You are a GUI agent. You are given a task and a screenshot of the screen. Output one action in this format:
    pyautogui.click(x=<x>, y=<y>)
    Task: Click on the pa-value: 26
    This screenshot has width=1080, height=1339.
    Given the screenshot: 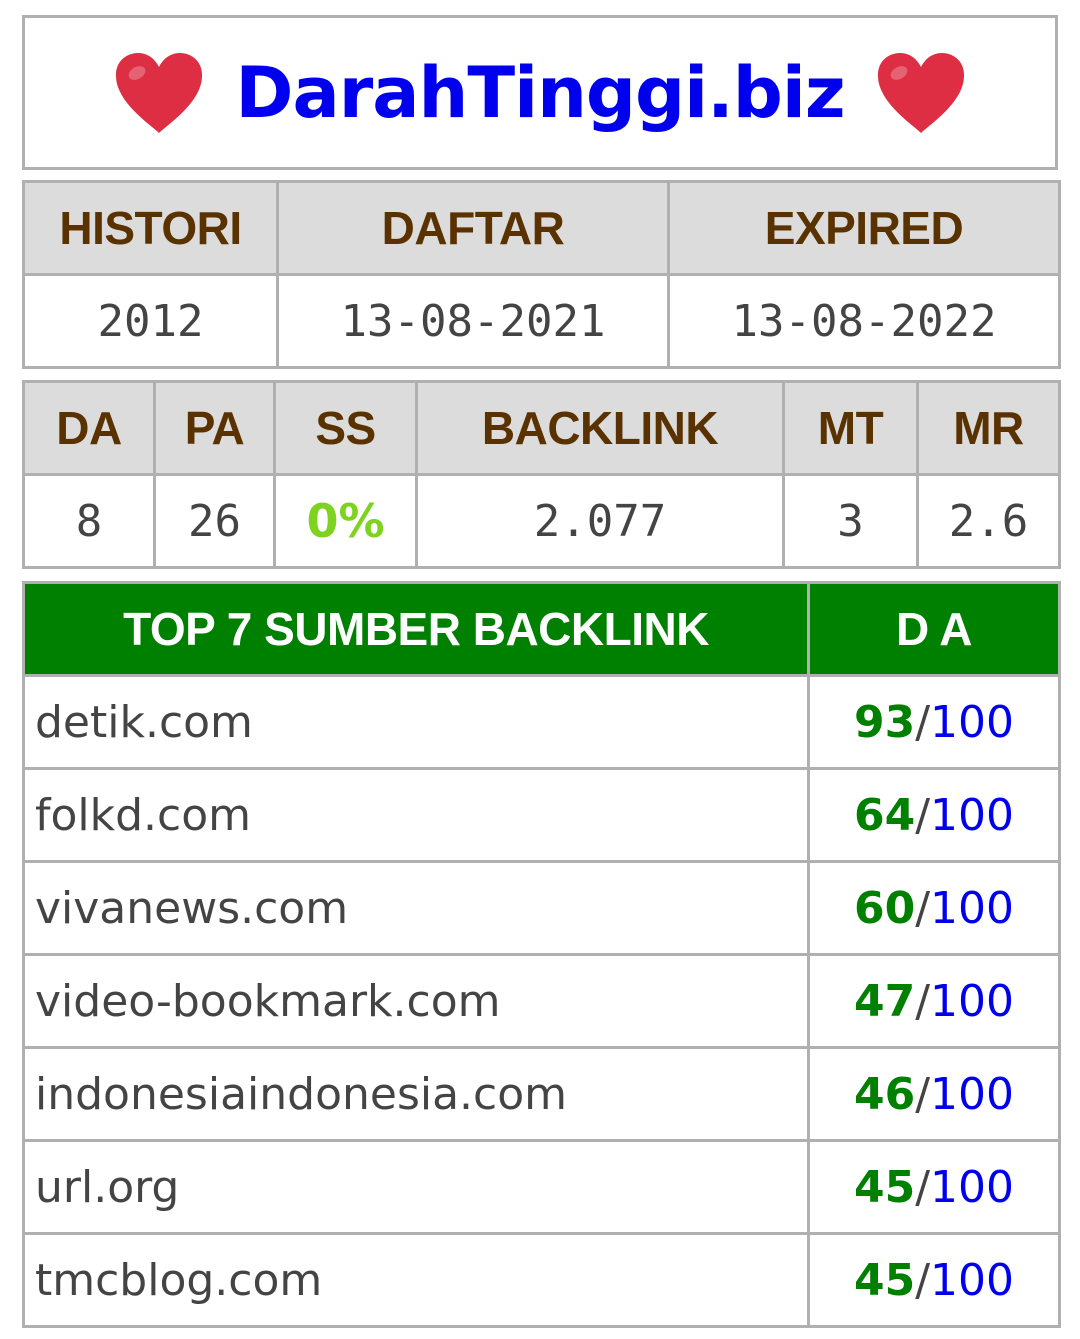 What is the action you would take?
    pyautogui.click(x=214, y=521)
    